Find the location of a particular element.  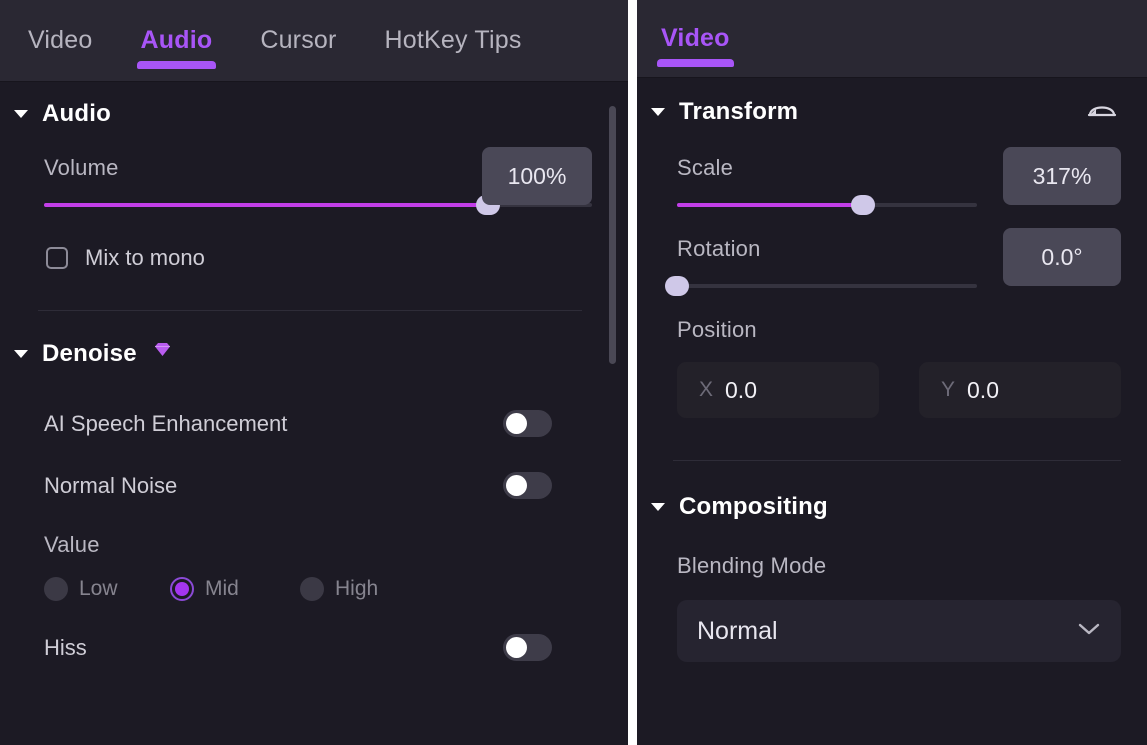

position-x-value: 0.0 is located at coordinates (741, 389).